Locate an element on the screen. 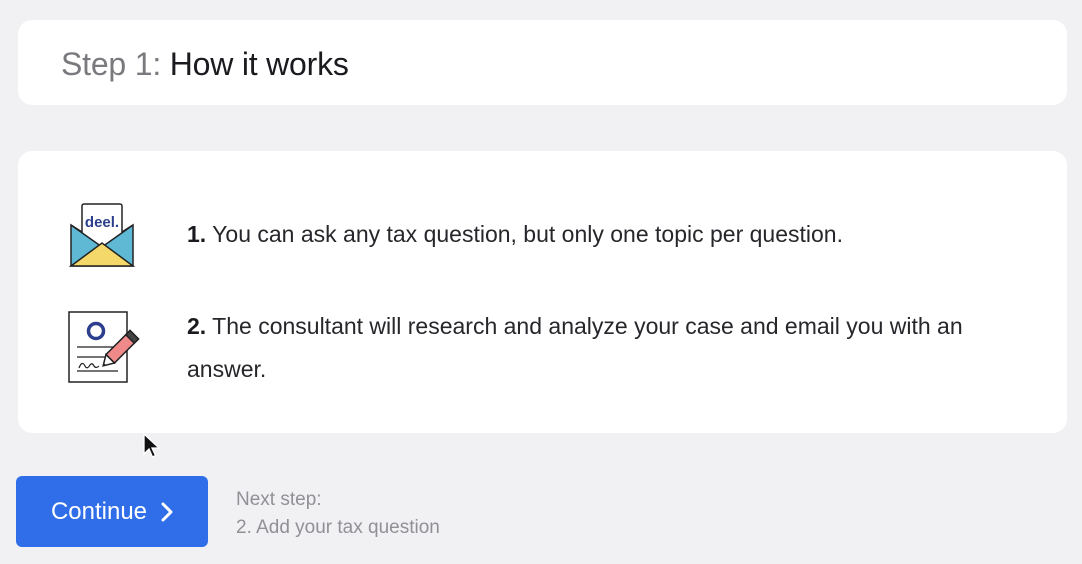 The width and height of the screenshot is (1082, 564). envelope-icon: deel. is located at coordinates (103, 238).